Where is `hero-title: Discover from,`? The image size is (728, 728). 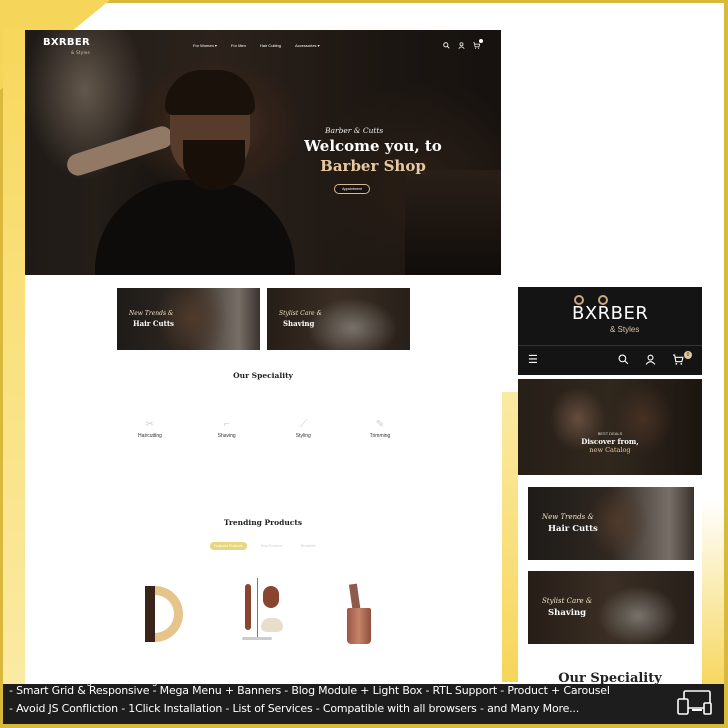 hero-title: Discover from, is located at coordinates (610, 441).